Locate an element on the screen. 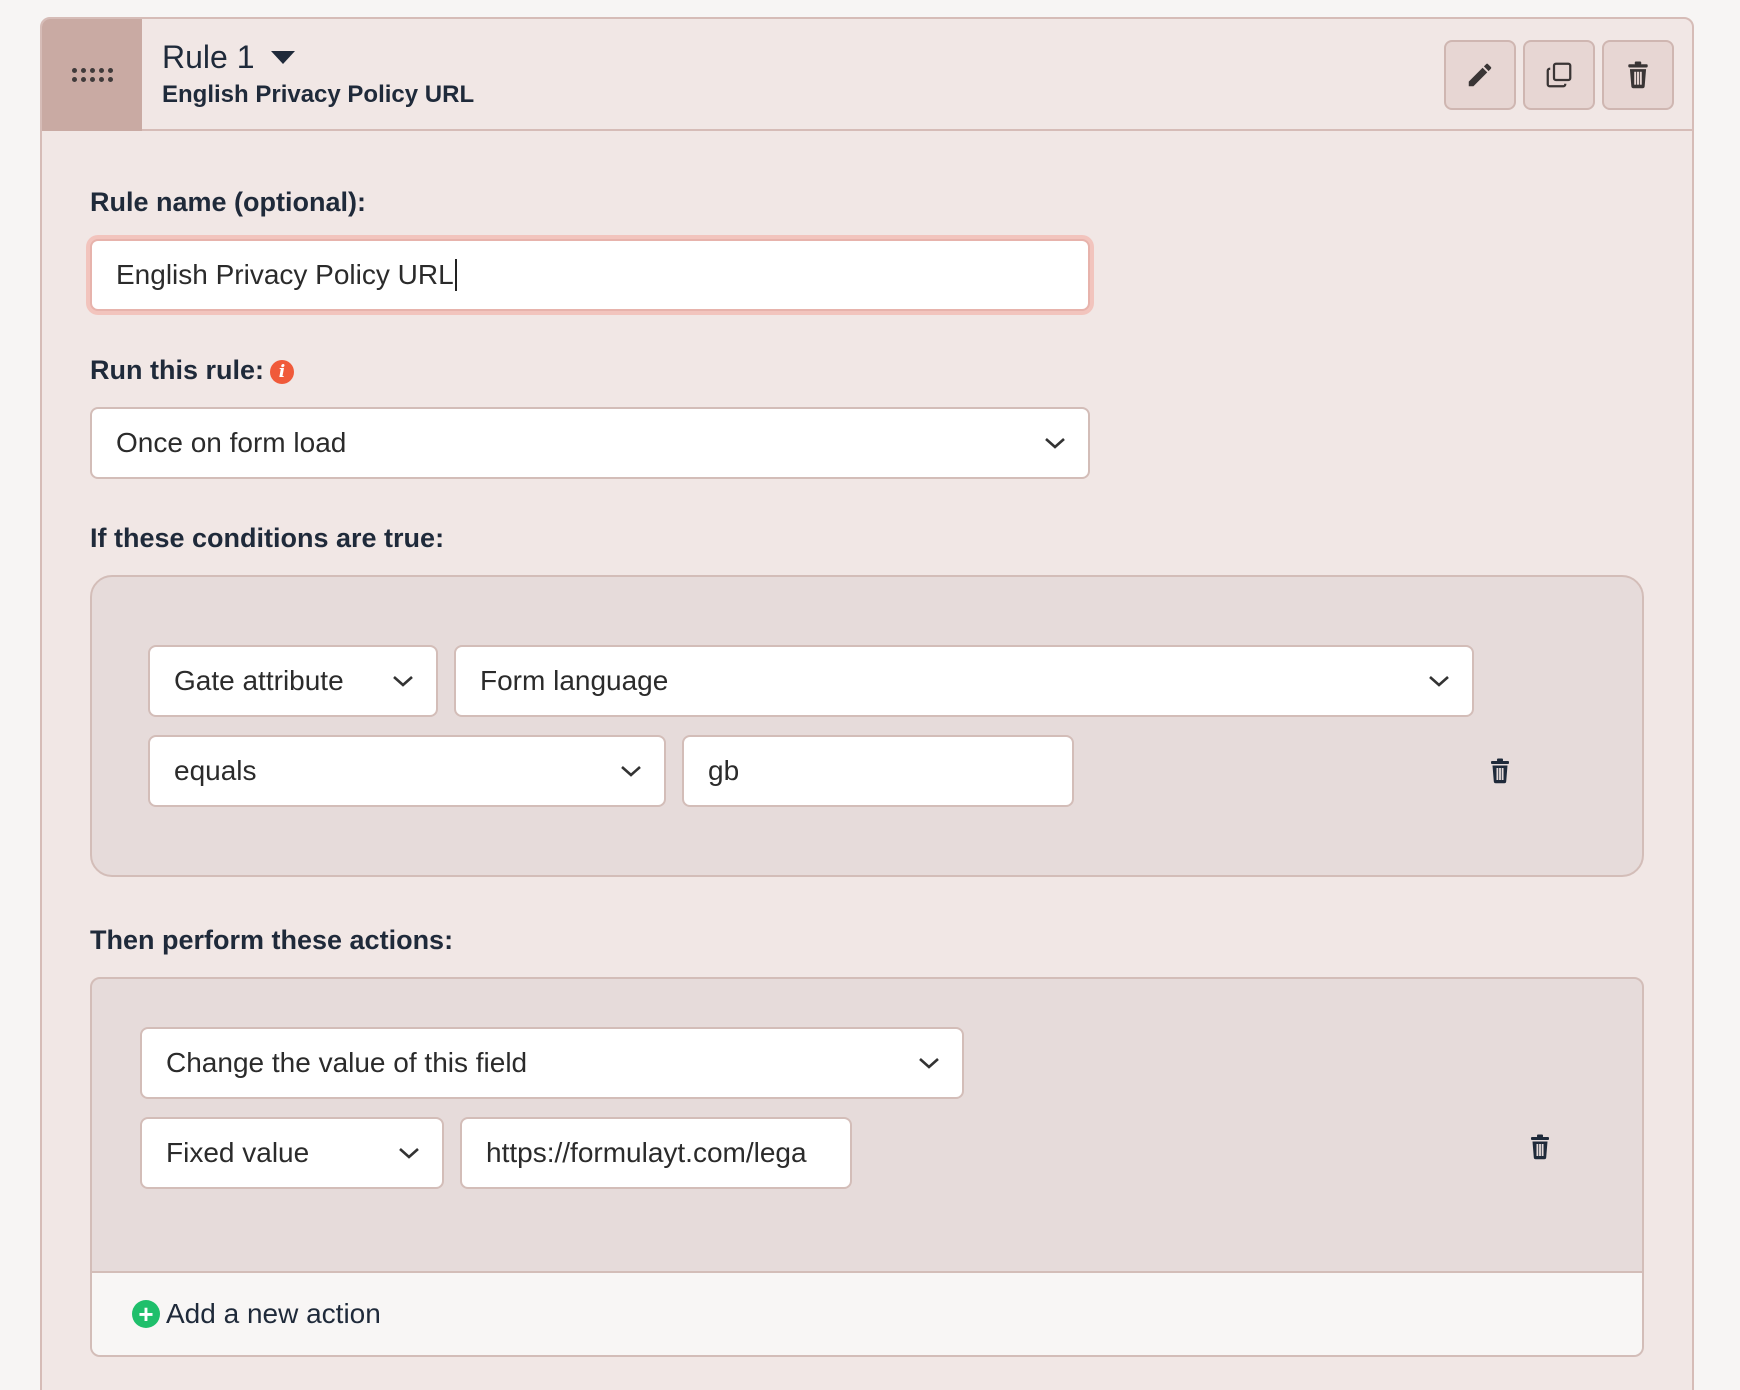 The image size is (1740, 1390). delete-rule-button is located at coordinates (1638, 75).